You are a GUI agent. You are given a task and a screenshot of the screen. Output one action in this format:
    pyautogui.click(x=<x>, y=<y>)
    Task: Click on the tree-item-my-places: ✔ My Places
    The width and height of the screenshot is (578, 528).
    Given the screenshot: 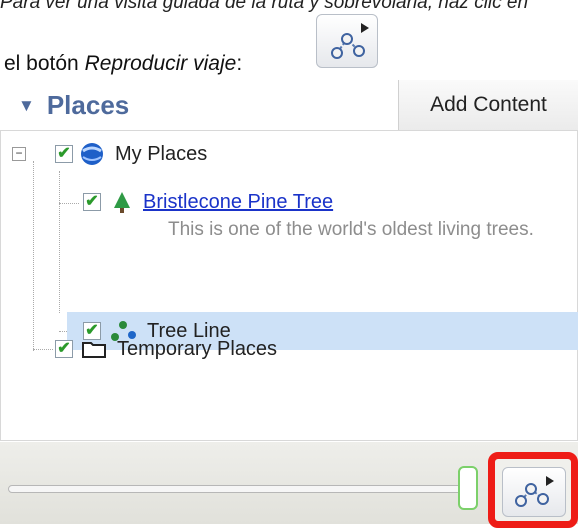 What is the action you would take?
    pyautogui.click(x=131, y=154)
    